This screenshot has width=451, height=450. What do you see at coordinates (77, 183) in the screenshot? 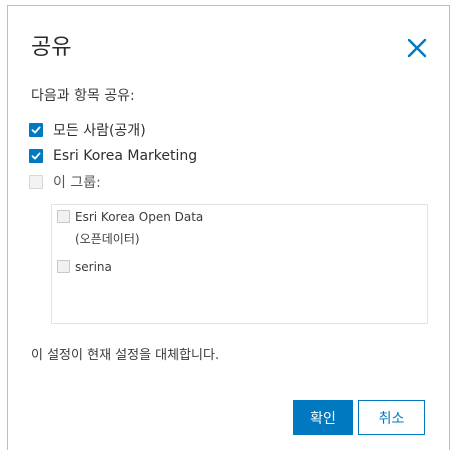
I see `option-groups-label: 이 그룹:` at bounding box center [77, 183].